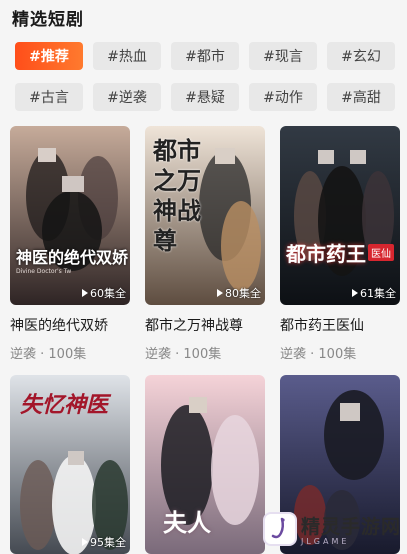 Image resolution: width=407 pixels, height=554 pixels. Describe the element at coordinates (243, 293) in the screenshot. I see `episode-count: 80集全` at that location.